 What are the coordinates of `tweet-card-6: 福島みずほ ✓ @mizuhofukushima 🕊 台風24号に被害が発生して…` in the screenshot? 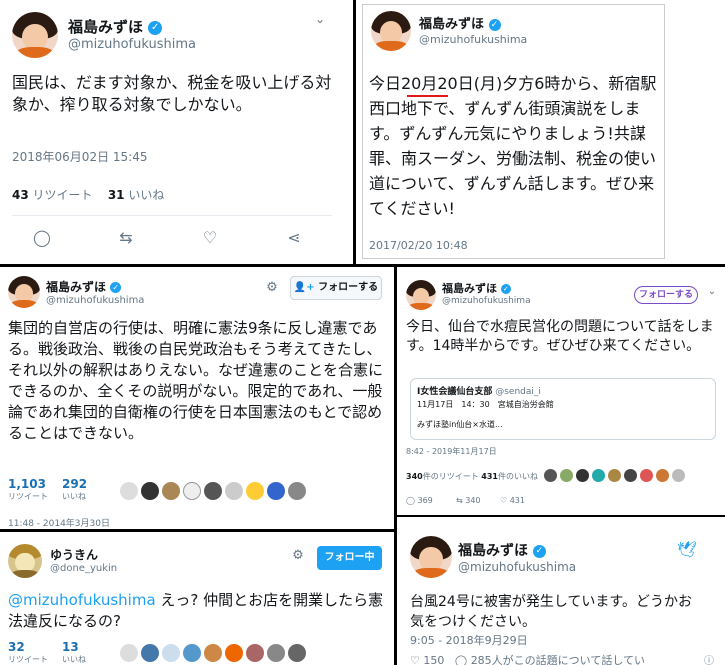 It's located at (562, 592).